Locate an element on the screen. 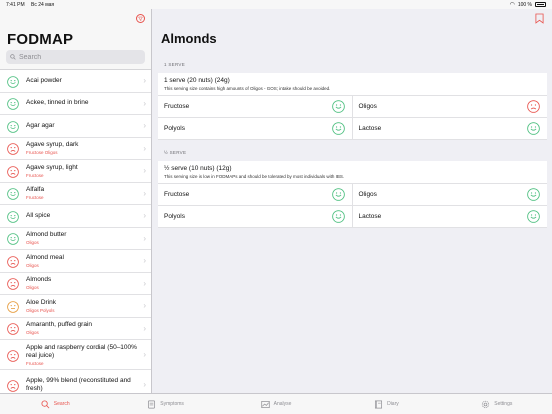 The image size is (552, 414). wifi-icon: ◠ is located at coordinates (512, 5).